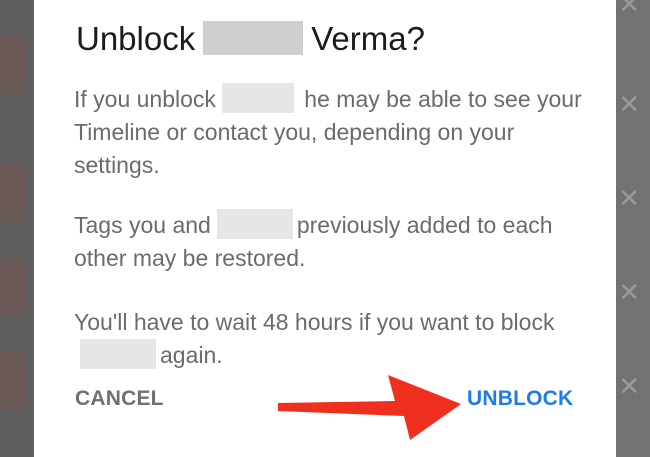 Image resolution: width=650 pixels, height=457 pixels. I want to click on background-left-strip, so click(17, 228).